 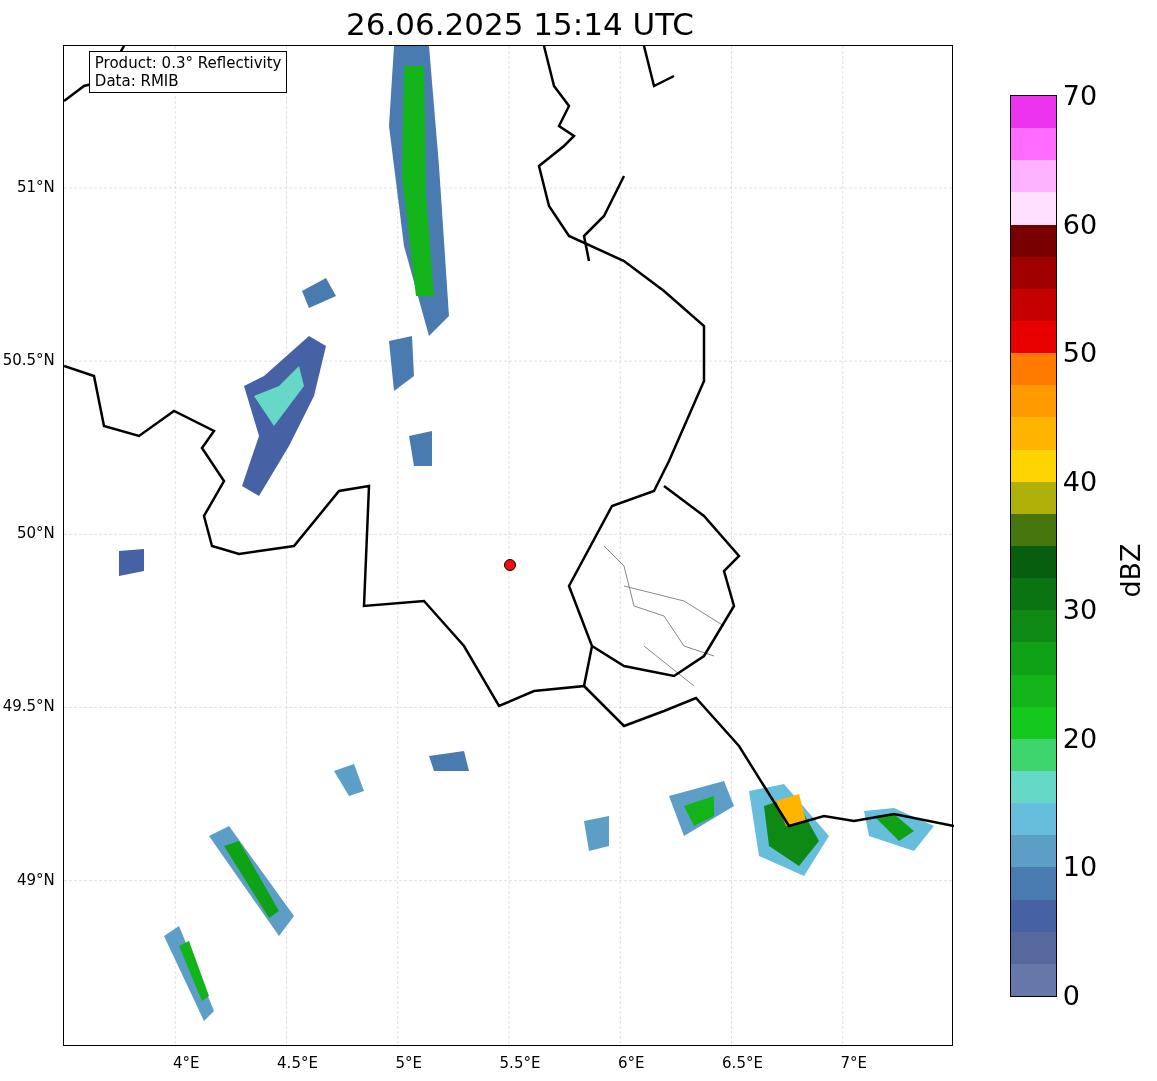 What do you see at coordinates (631, 1063) in the screenshot?
I see `longitude-label: 6°E` at bounding box center [631, 1063].